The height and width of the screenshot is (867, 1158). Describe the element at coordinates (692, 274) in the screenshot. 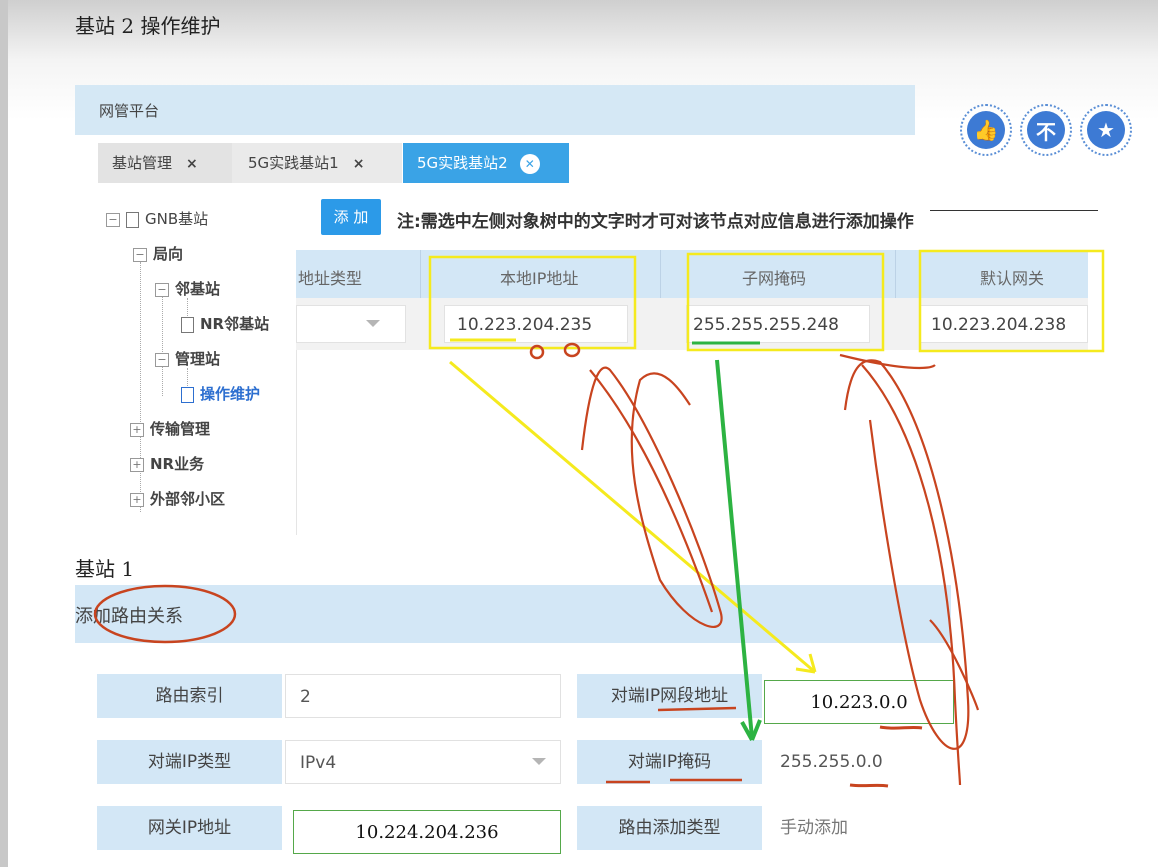

I see `grid-header` at that location.